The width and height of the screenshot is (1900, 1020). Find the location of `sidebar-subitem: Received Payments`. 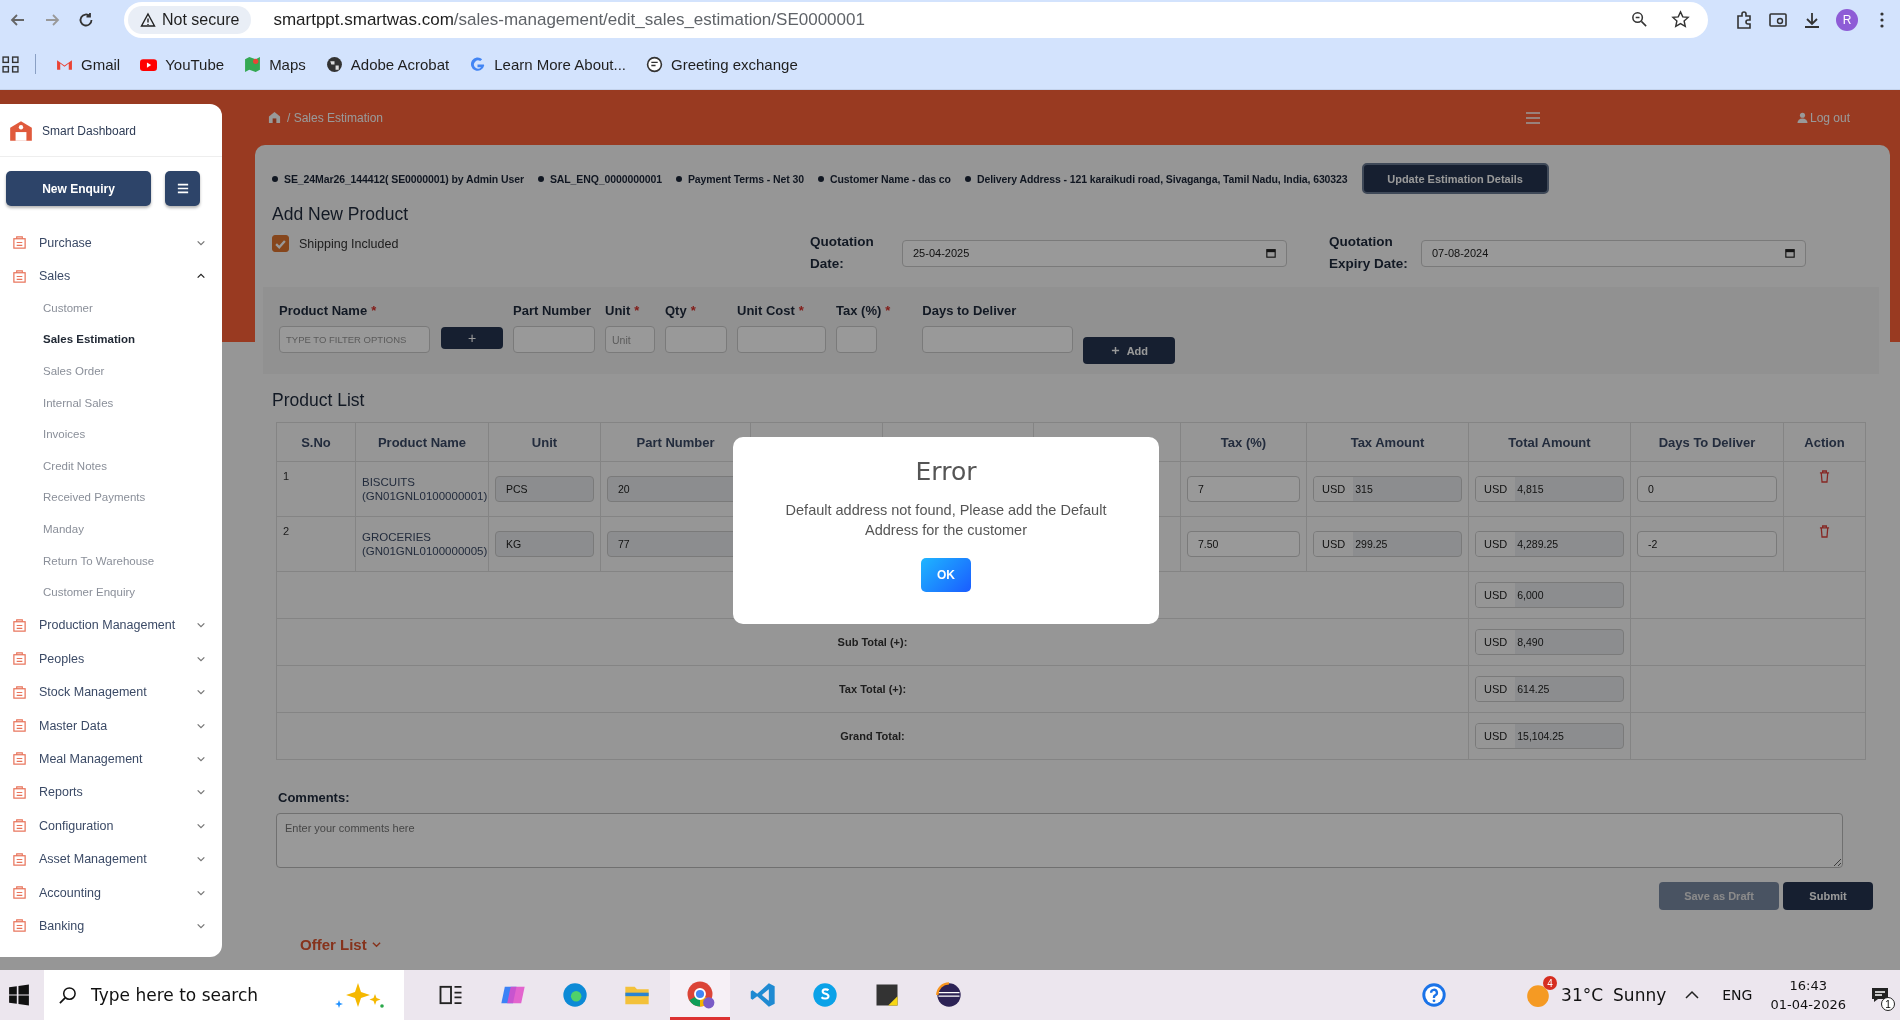

sidebar-subitem: Received Payments is located at coordinates (111, 498).